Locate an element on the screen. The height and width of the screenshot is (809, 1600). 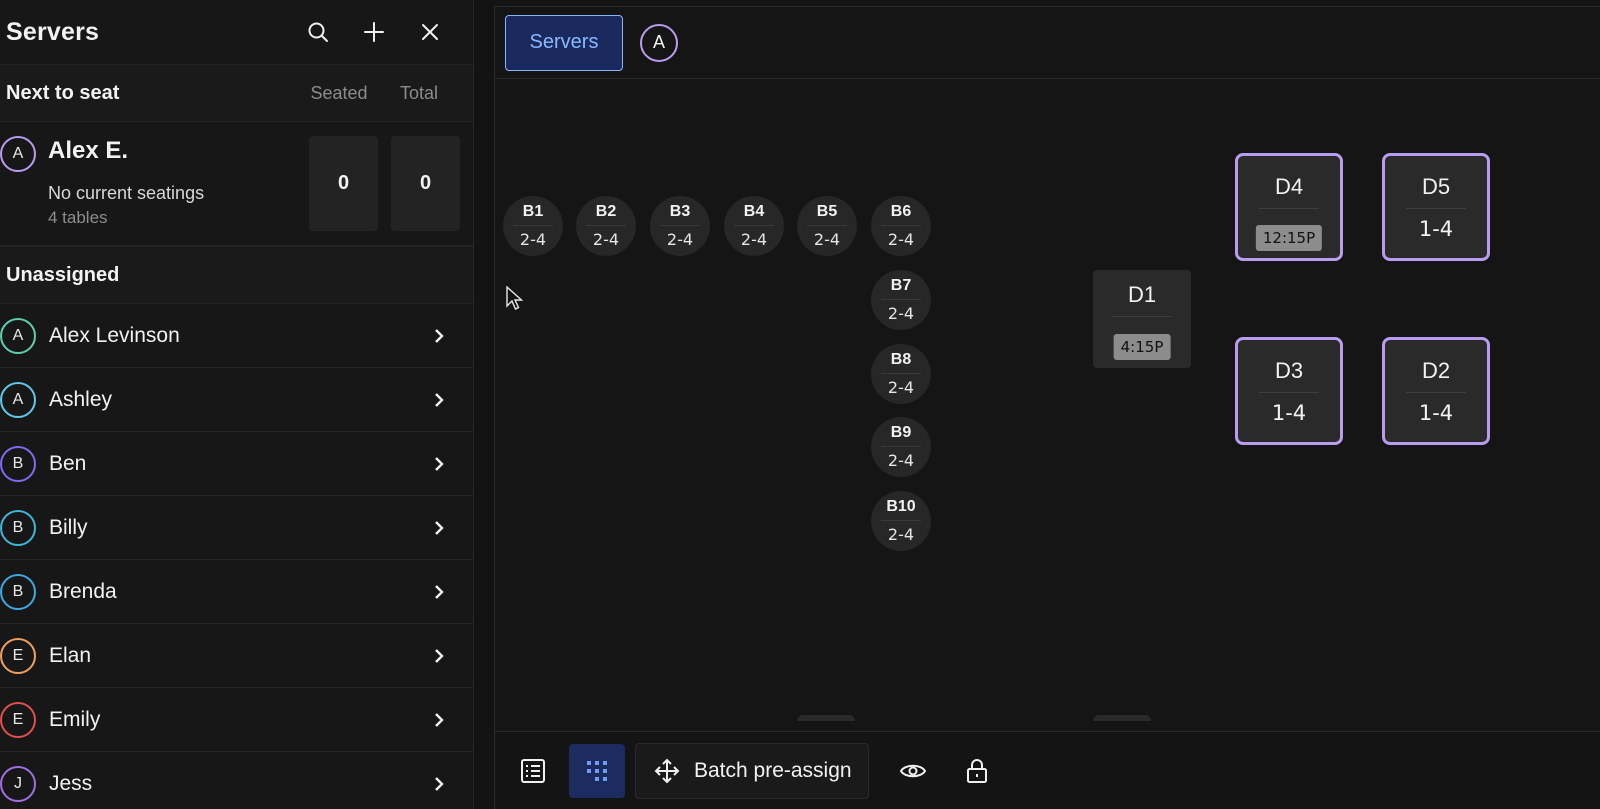
seated-column-label: Seated is located at coordinates (339, 92).